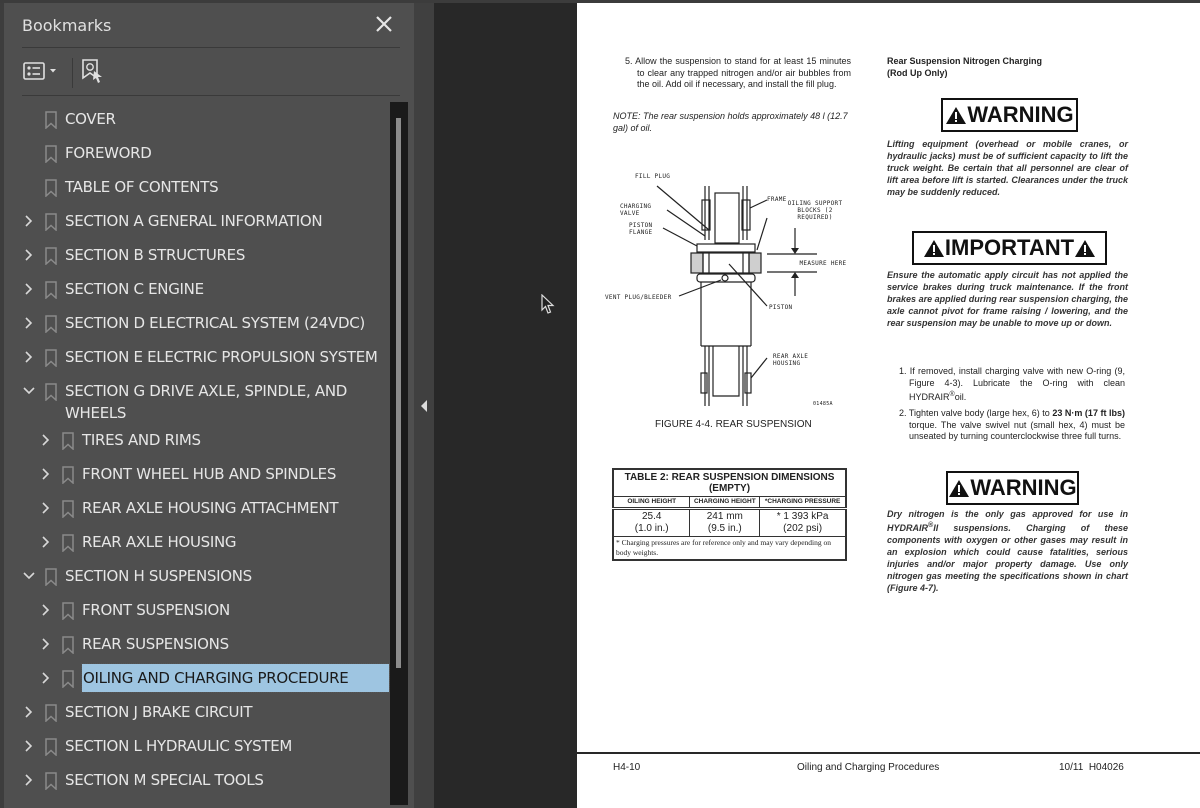 This screenshot has height=808, width=1200. I want to click on bookmark-item: SECTION J BRAKE CIRCUIT, so click(197, 714).